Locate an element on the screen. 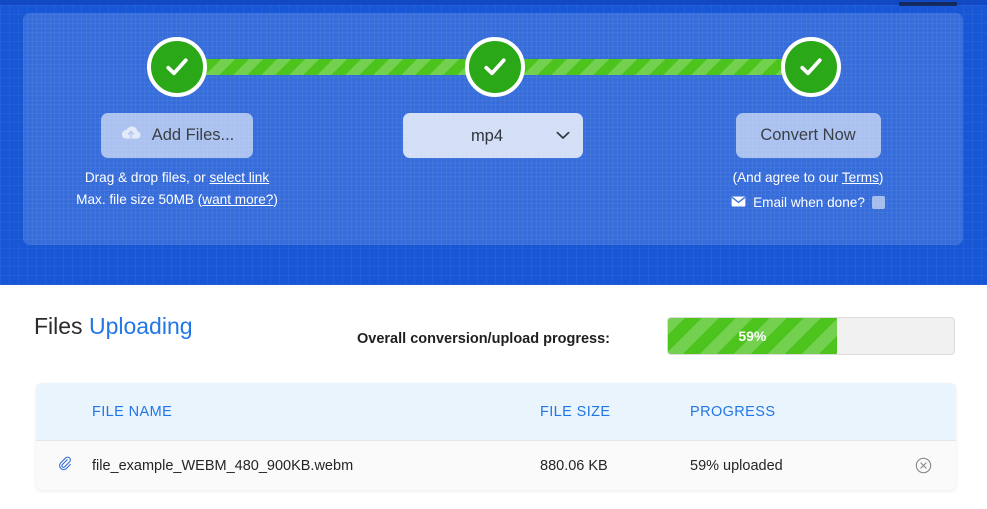 The height and width of the screenshot is (509, 987). output-format-select: mp4 is located at coordinates (493, 135).